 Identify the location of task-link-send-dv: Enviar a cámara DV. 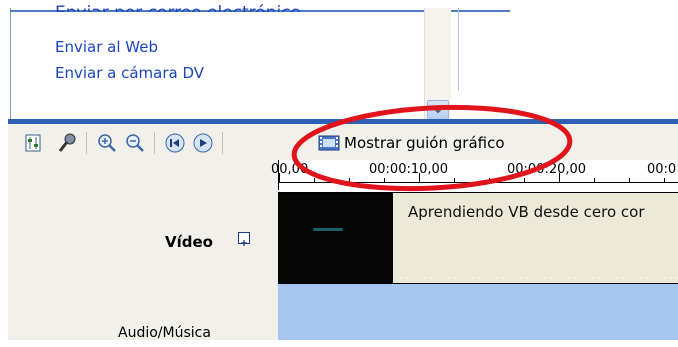
(129, 73).